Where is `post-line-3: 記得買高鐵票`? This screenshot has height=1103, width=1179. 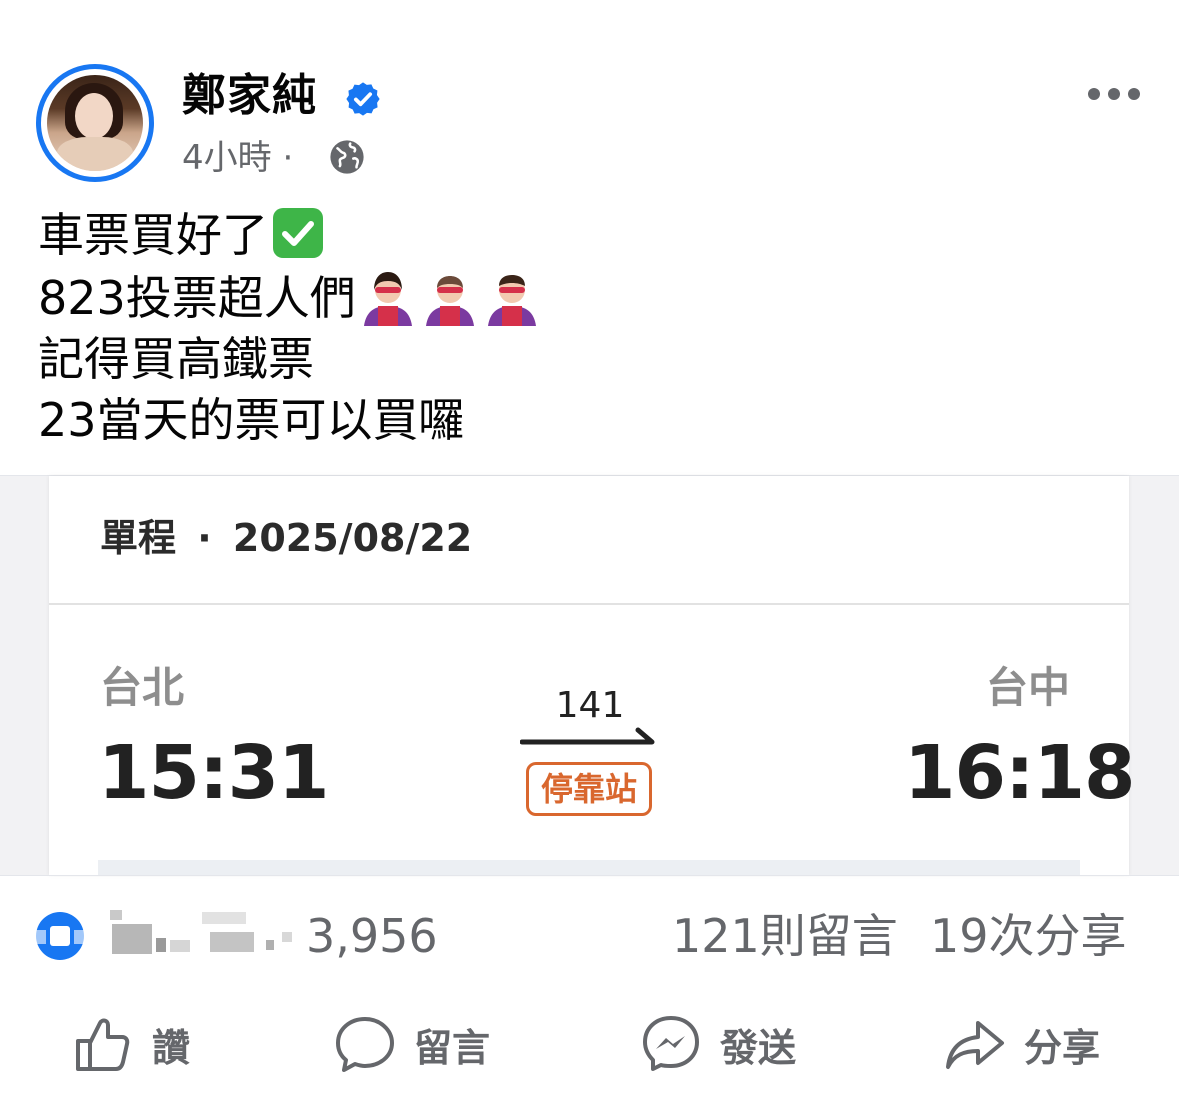 post-line-3: 記得買高鐵票 is located at coordinates (176, 359).